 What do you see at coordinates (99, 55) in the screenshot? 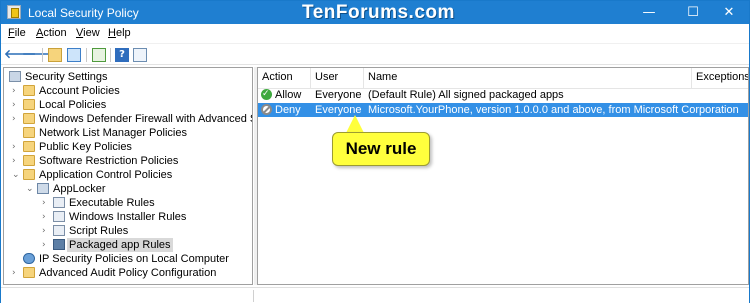
I see `export-list-icon` at bounding box center [99, 55].